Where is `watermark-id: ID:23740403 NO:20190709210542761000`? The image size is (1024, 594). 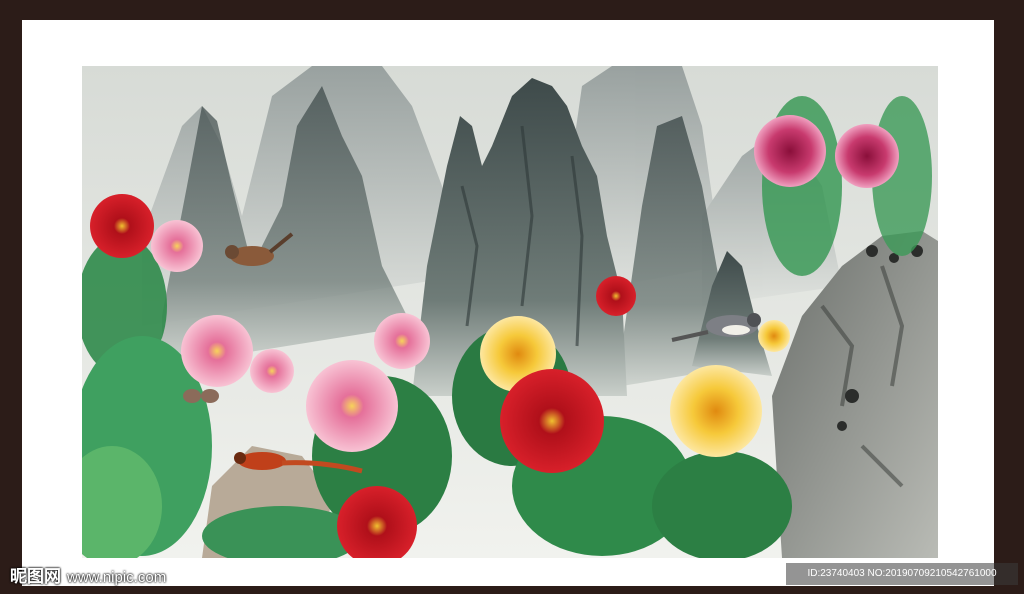
watermark-id: ID:23740403 NO:20190709210542761000 is located at coordinates (902, 574).